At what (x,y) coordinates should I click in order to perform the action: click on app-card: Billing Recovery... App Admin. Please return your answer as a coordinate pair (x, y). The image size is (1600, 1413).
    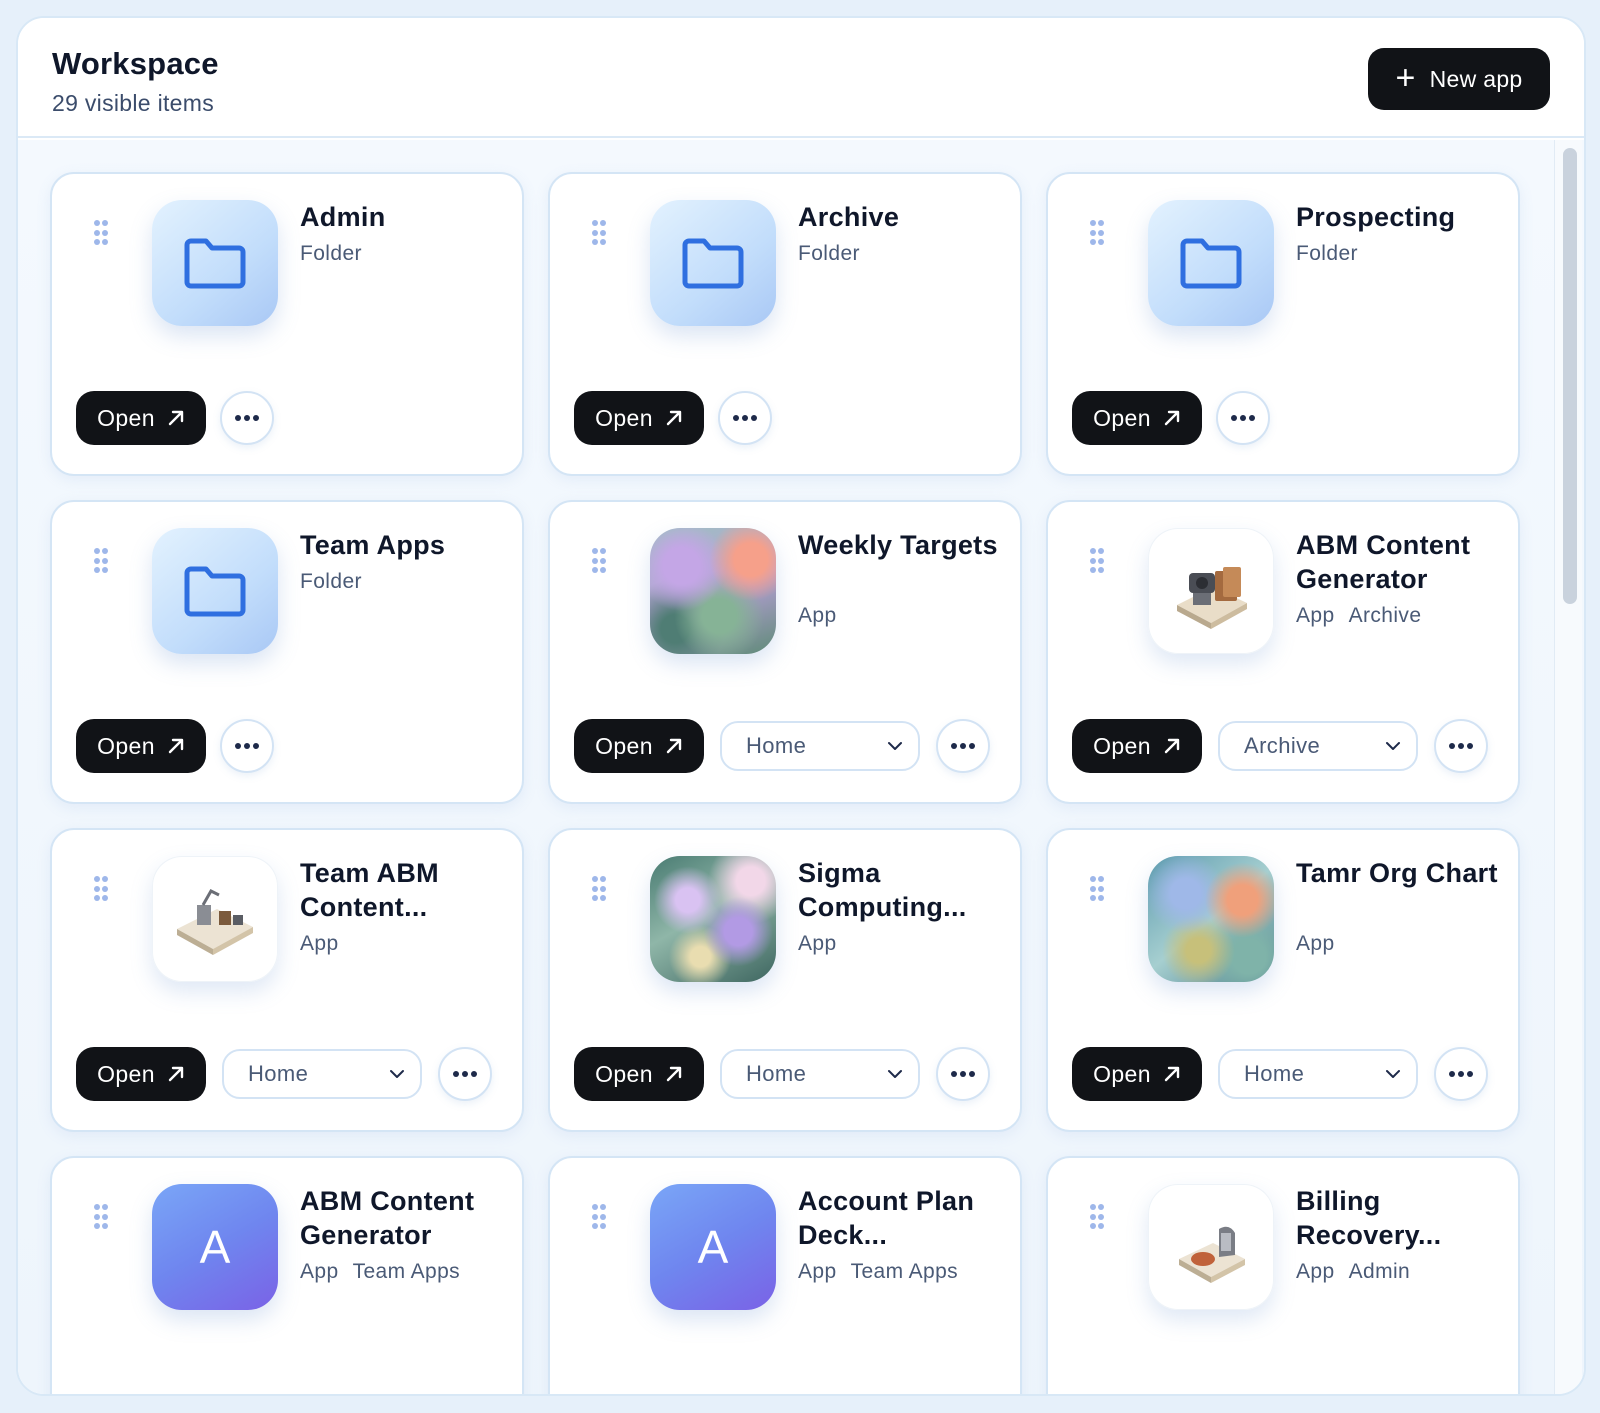
    Looking at the image, I should click on (1283, 1275).